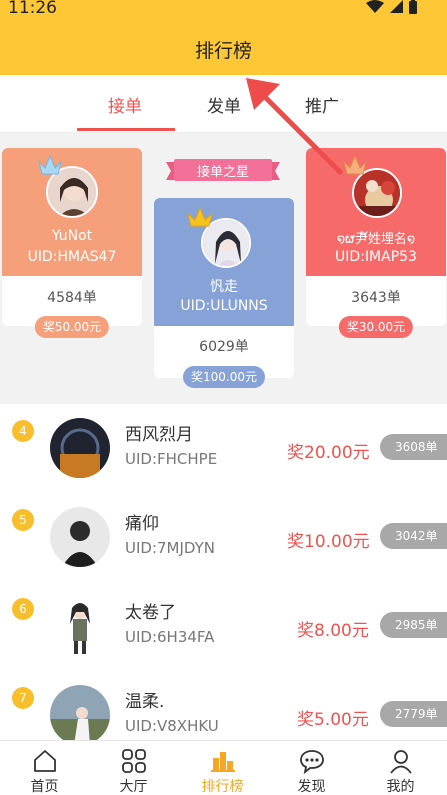 The width and height of the screenshot is (447, 795). What do you see at coordinates (376, 327) in the screenshot?
I see `prize-badge: 奖30.00元` at bounding box center [376, 327].